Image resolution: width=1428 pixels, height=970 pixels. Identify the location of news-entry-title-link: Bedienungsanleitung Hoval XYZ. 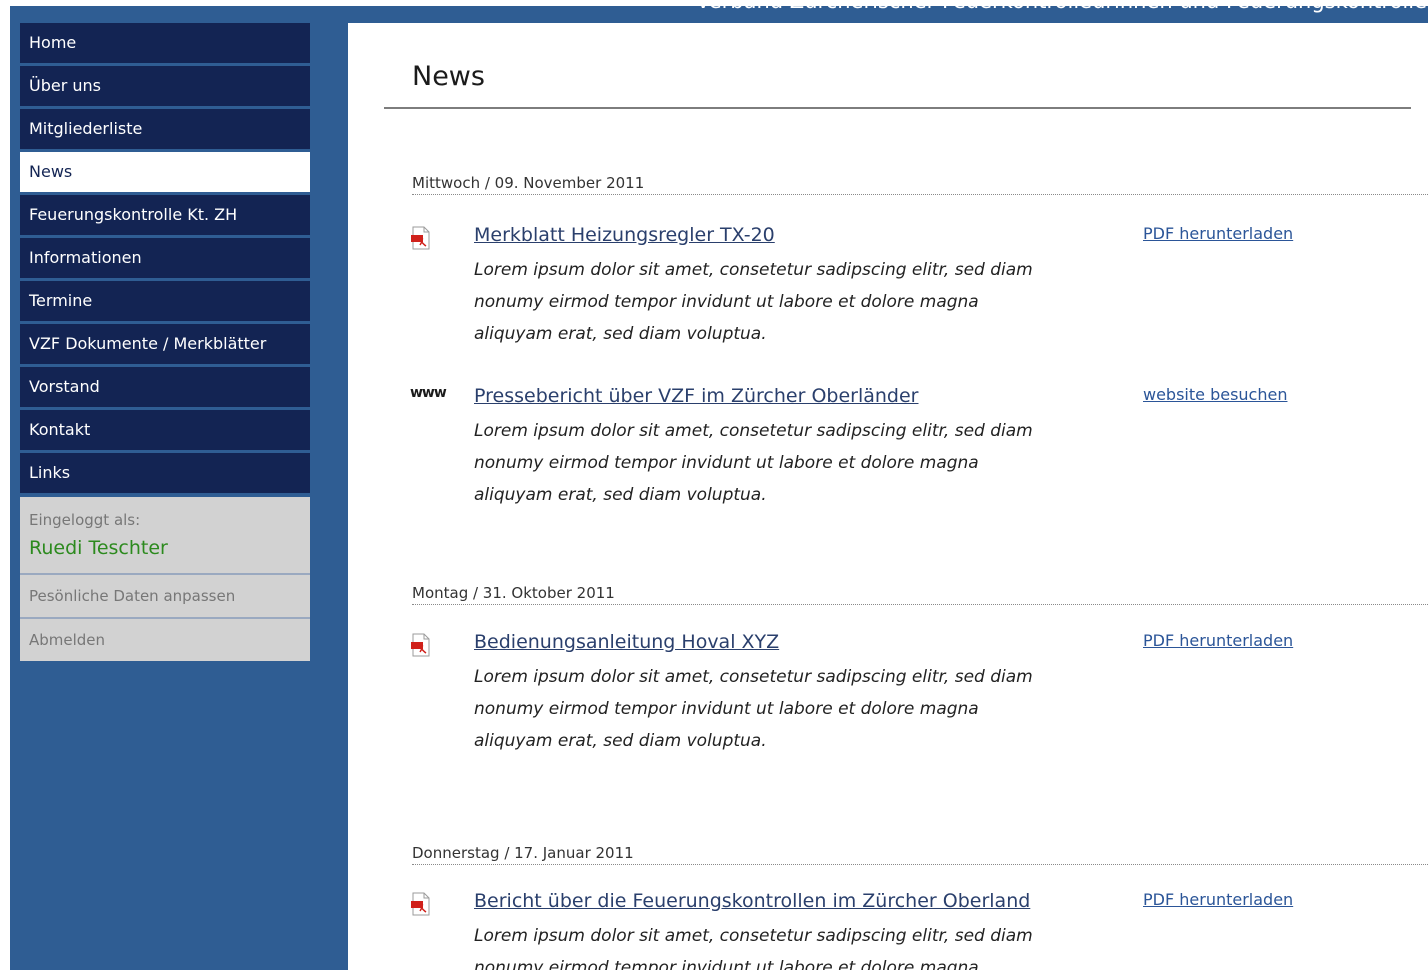
(626, 642).